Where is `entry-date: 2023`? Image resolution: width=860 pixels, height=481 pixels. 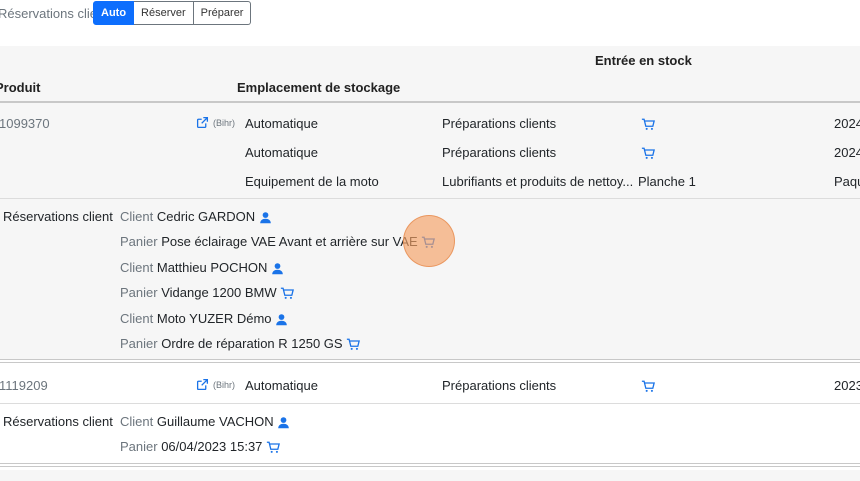 entry-date: 2023 is located at coordinates (847, 385).